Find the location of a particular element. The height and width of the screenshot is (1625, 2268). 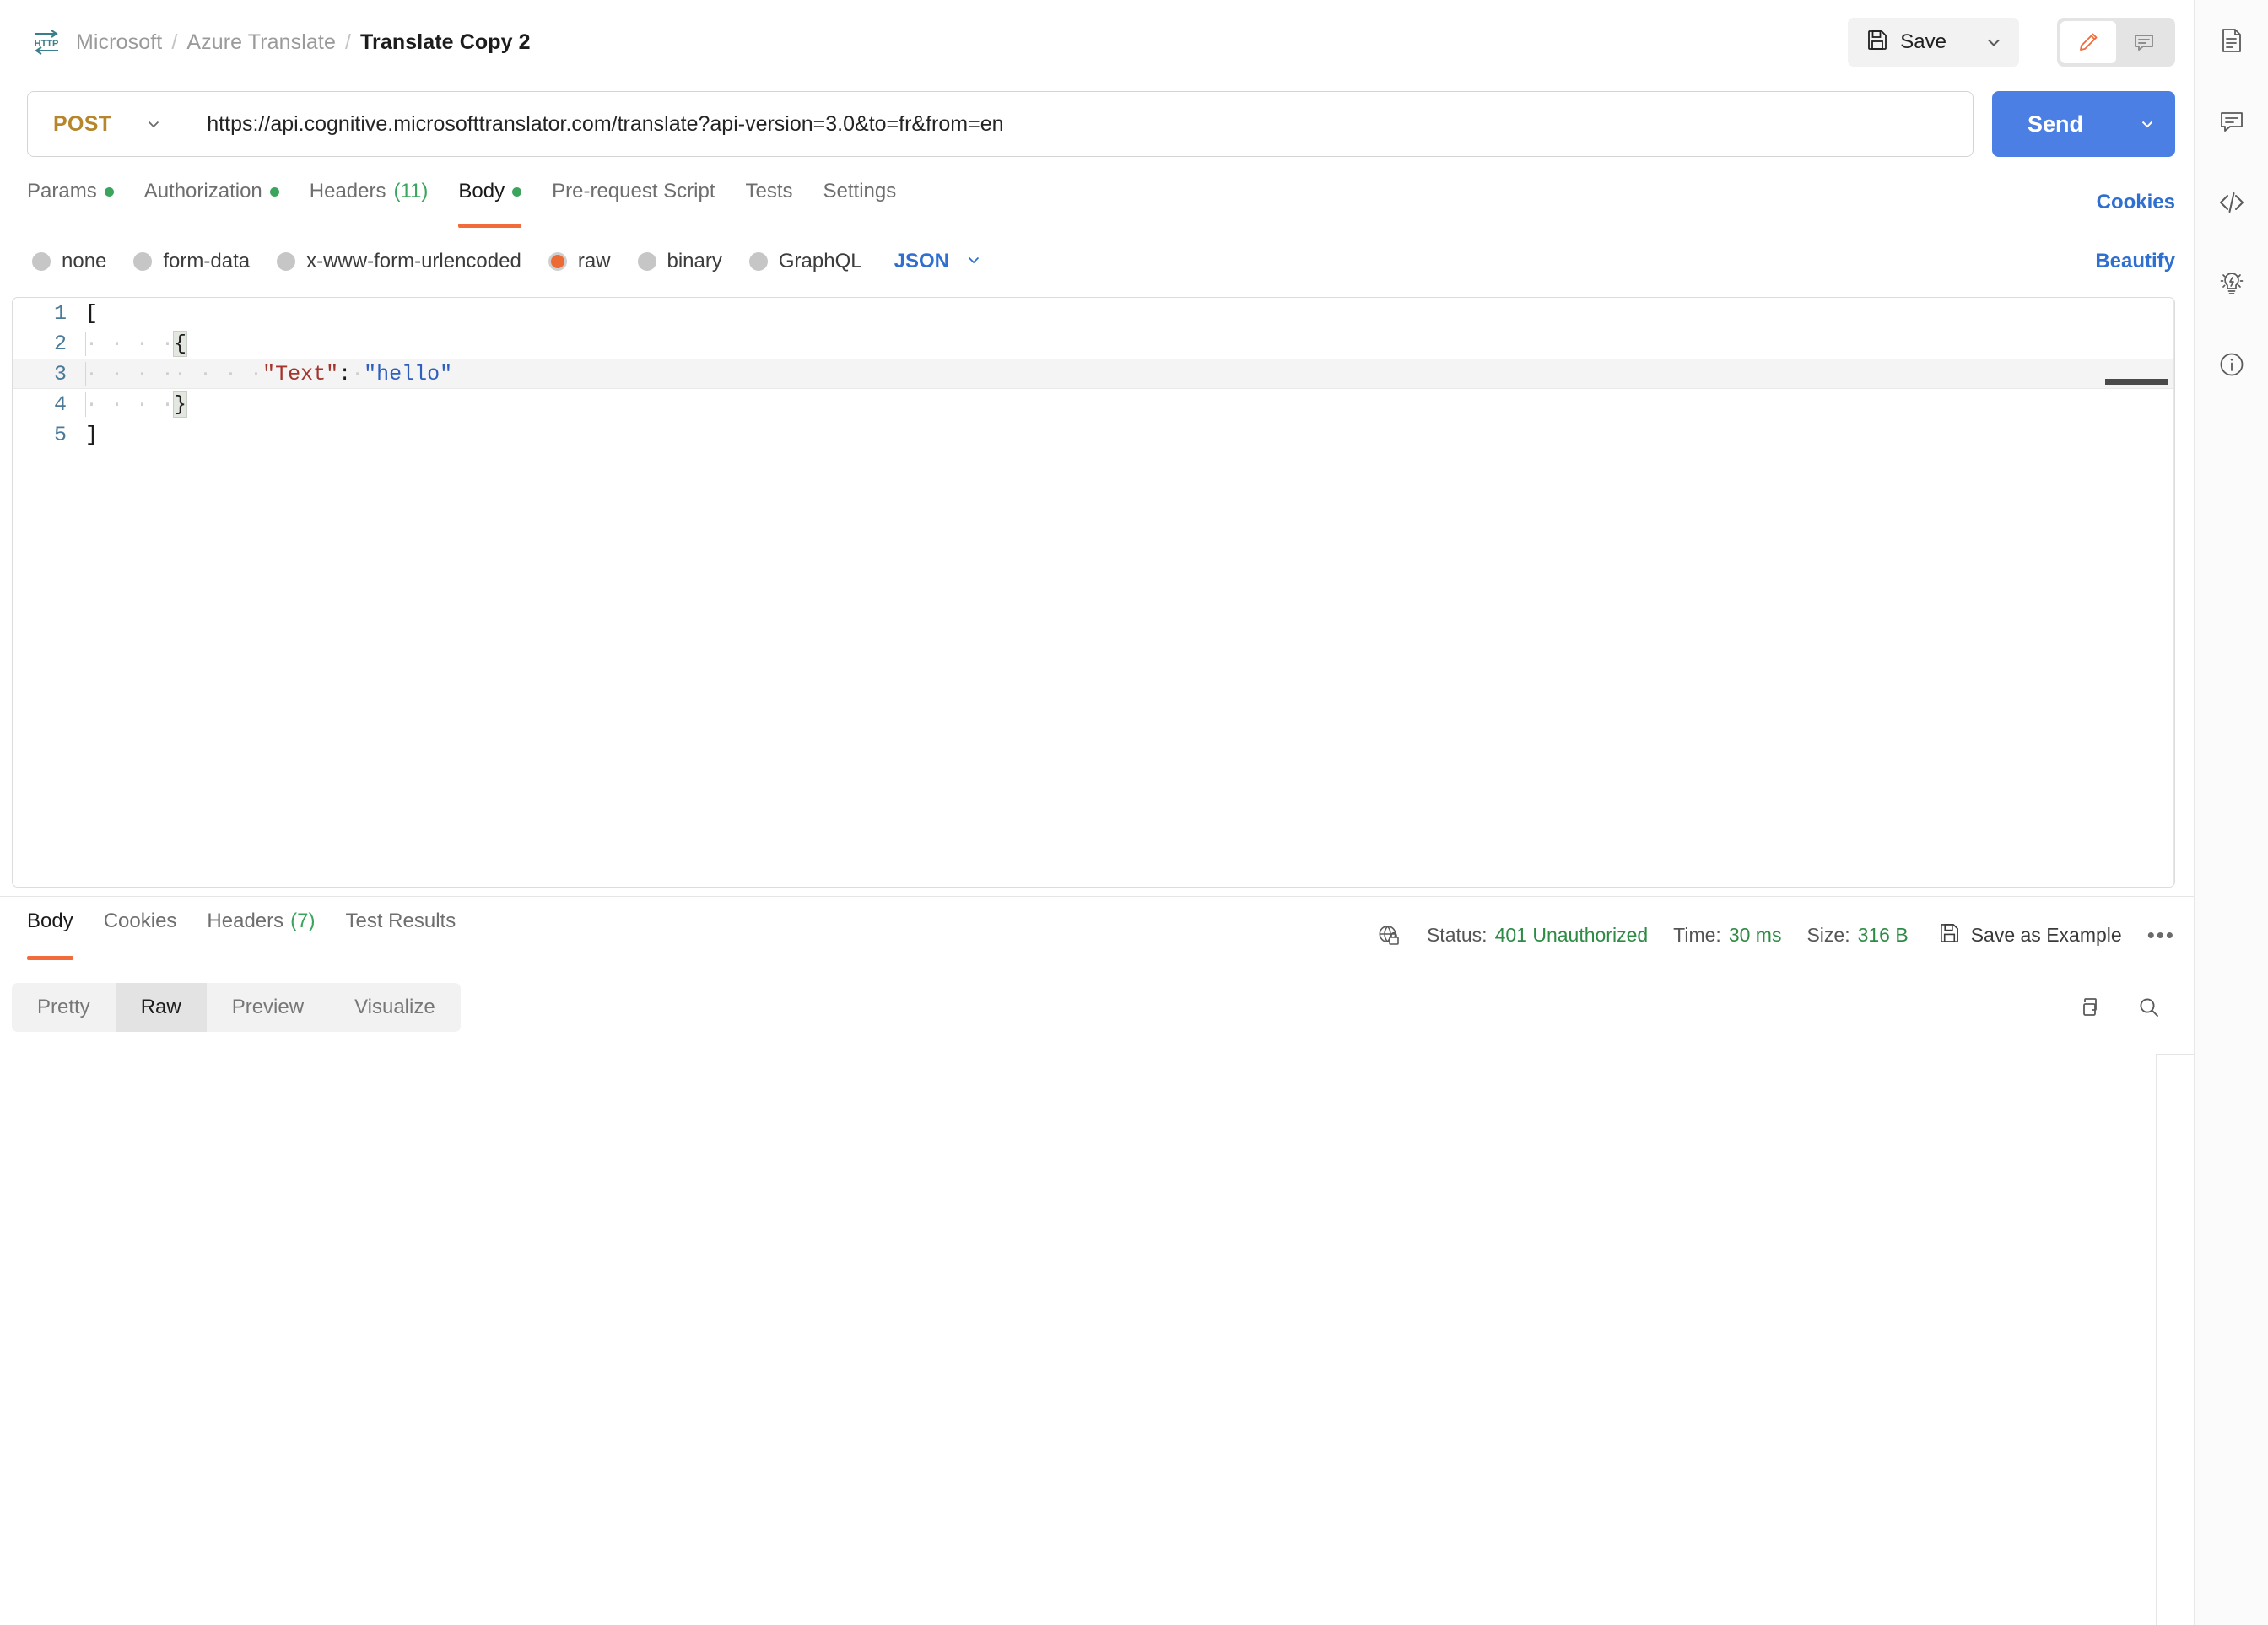

tab-headers: Headers (11) is located at coordinates (369, 198).